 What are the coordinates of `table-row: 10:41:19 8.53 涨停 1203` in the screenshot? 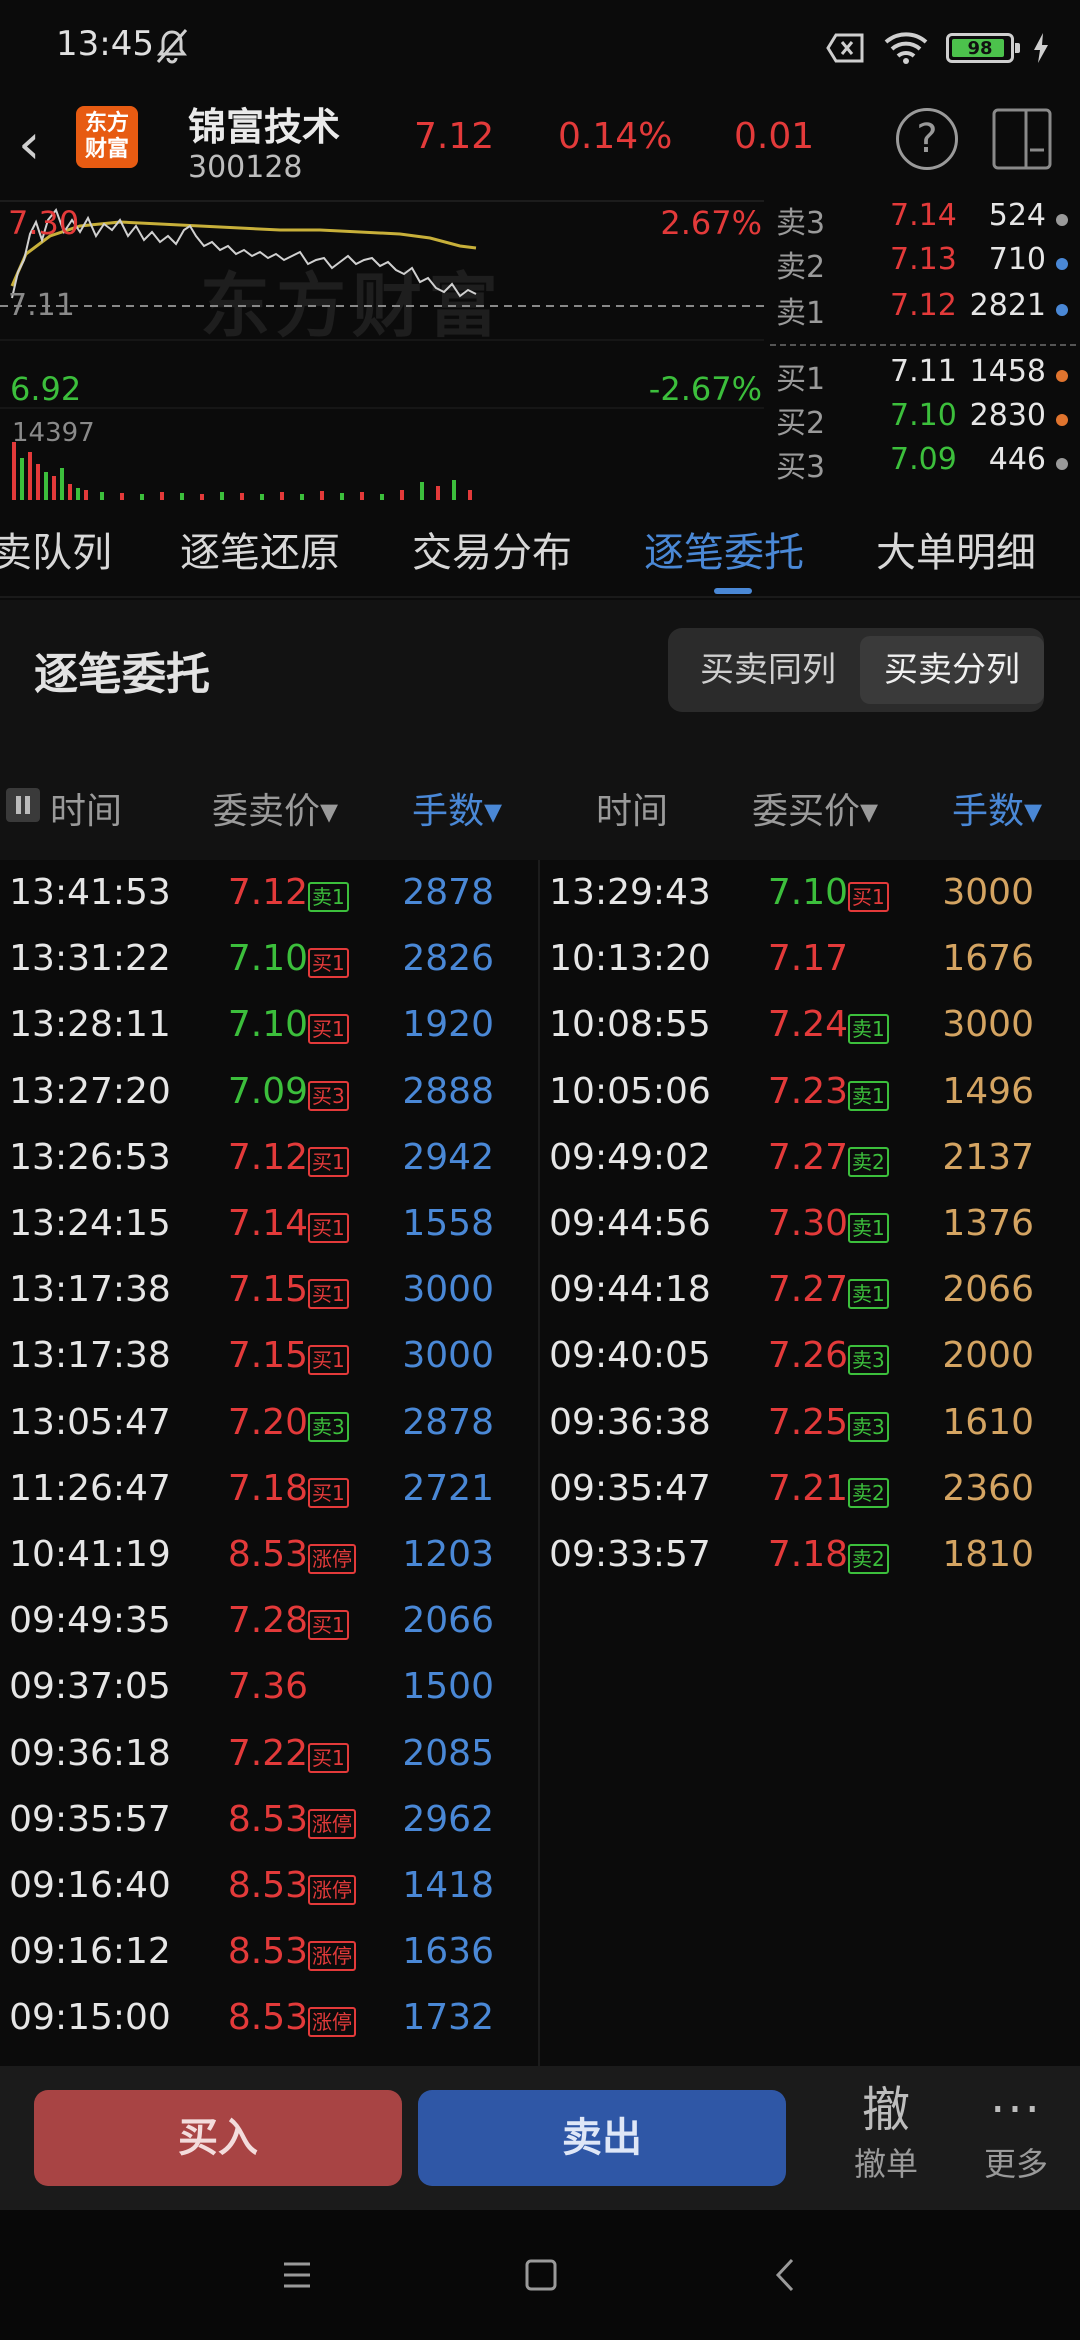 It's located at (265, 1567).